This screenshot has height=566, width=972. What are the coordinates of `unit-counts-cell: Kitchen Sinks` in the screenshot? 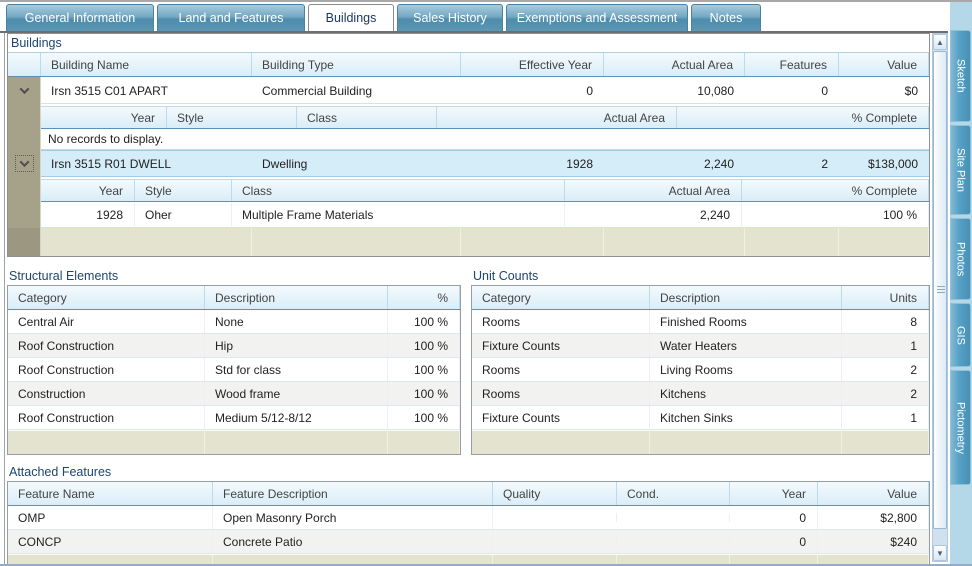 It's located at (746, 417).